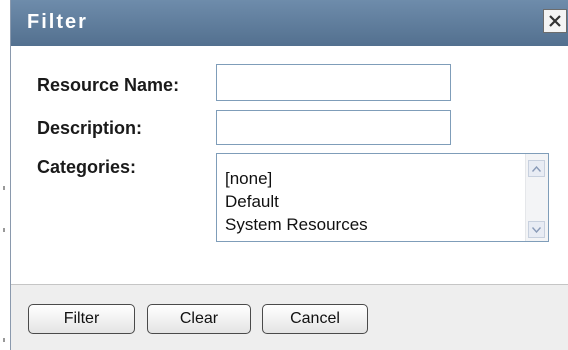 The height and width of the screenshot is (350, 568). I want to click on resource-name-label: Resource Name:, so click(108, 85).